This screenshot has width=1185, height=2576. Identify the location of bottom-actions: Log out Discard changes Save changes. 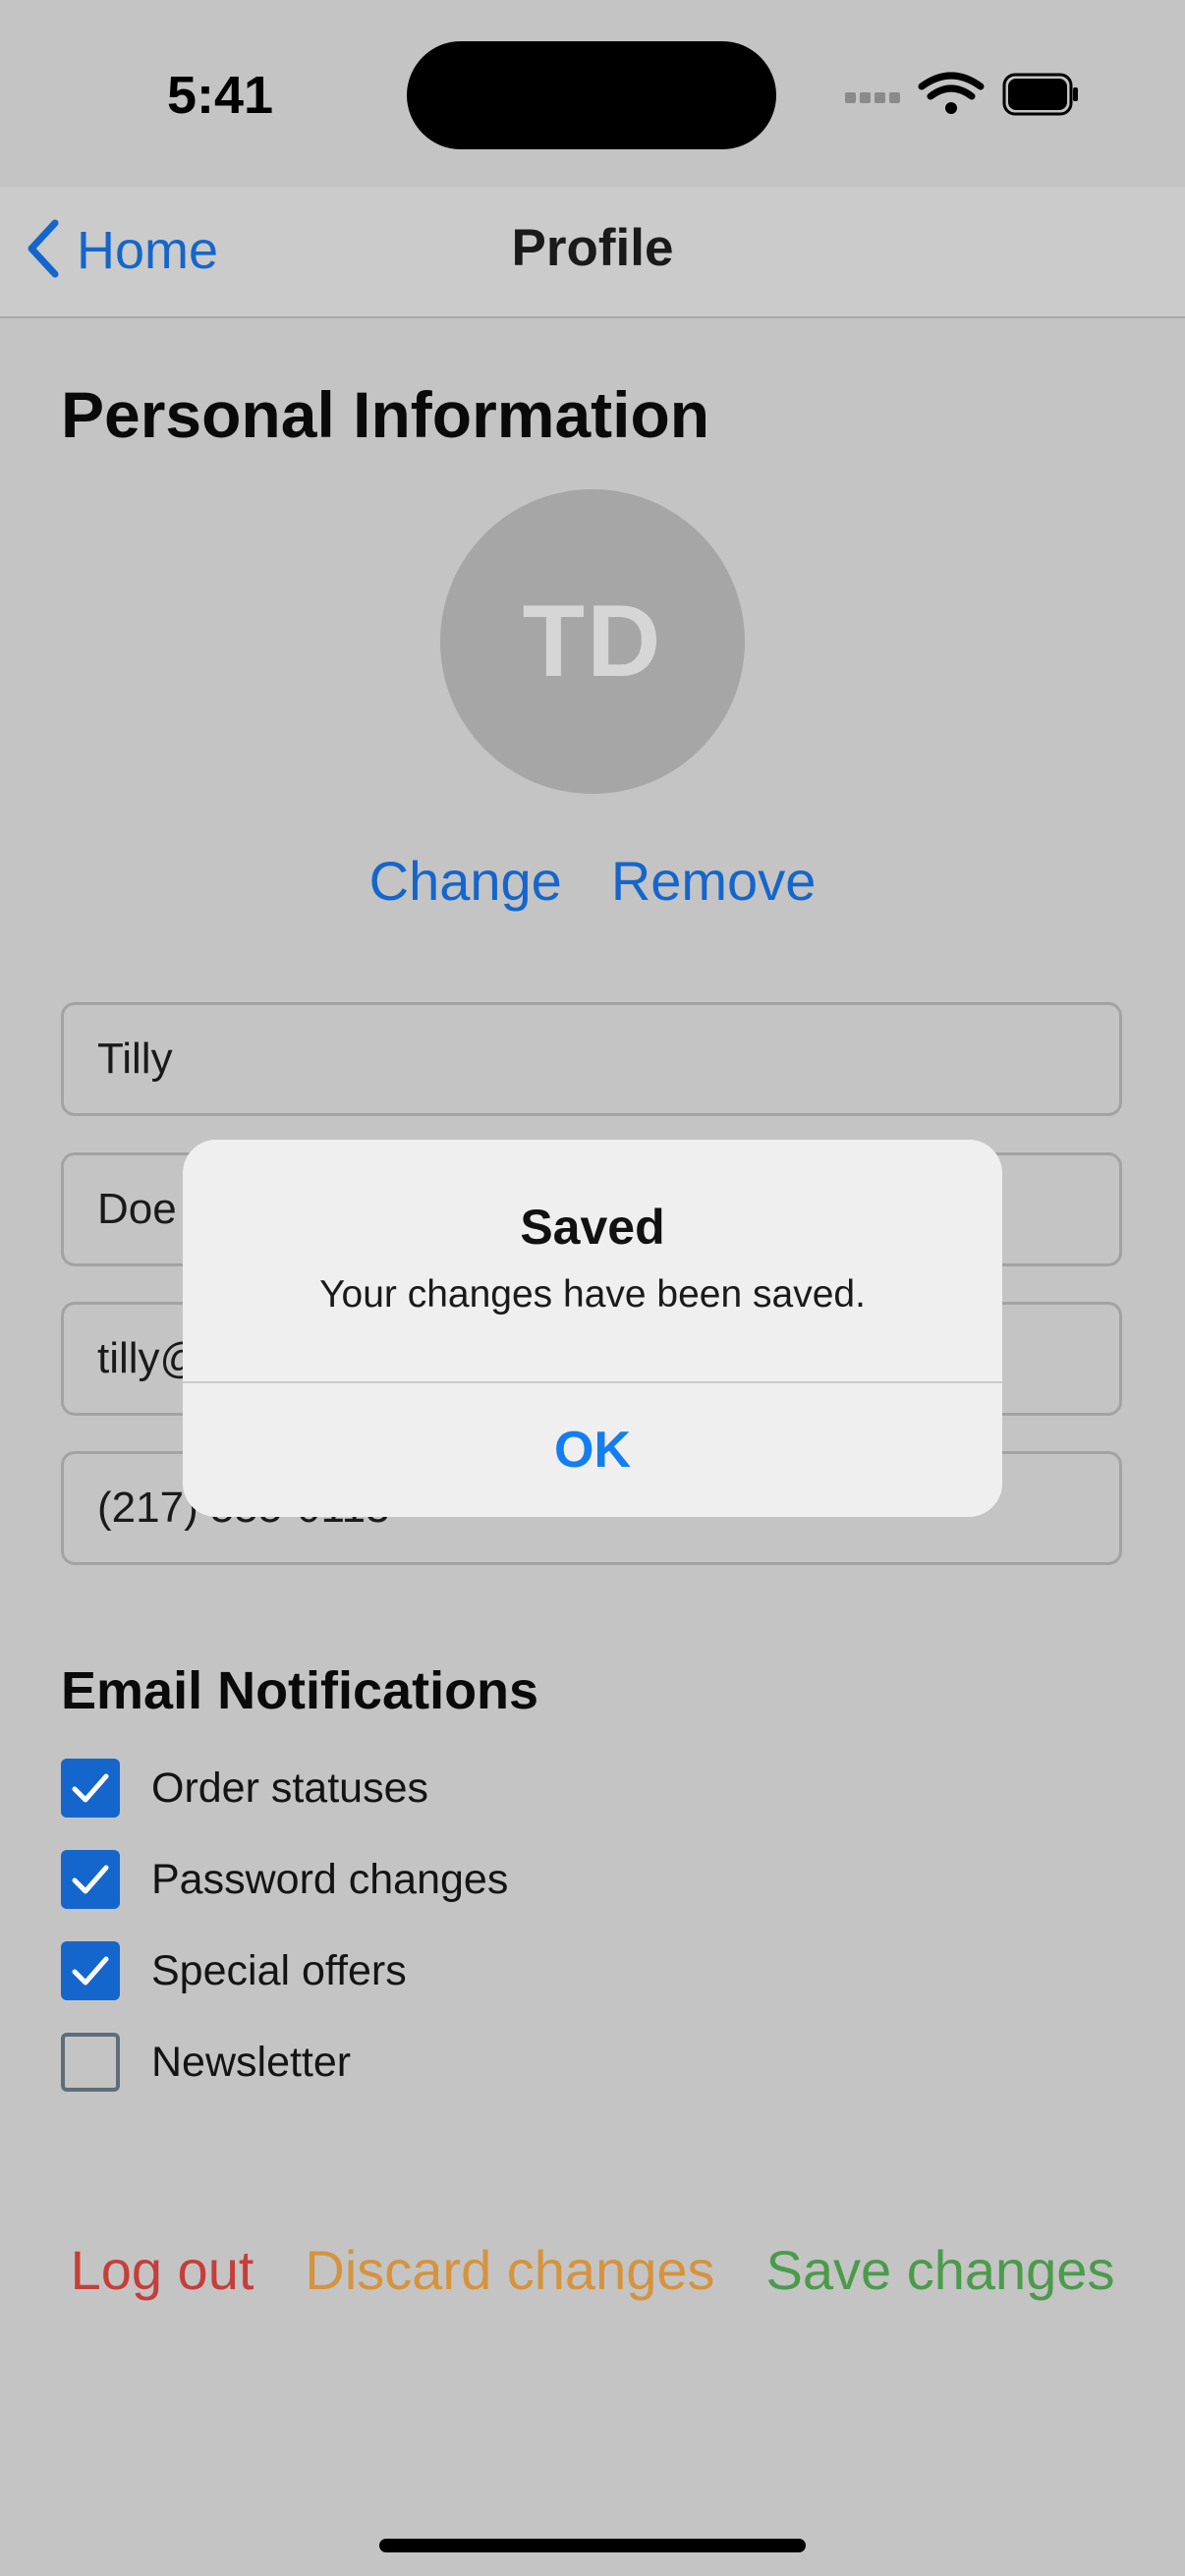
(592, 2270).